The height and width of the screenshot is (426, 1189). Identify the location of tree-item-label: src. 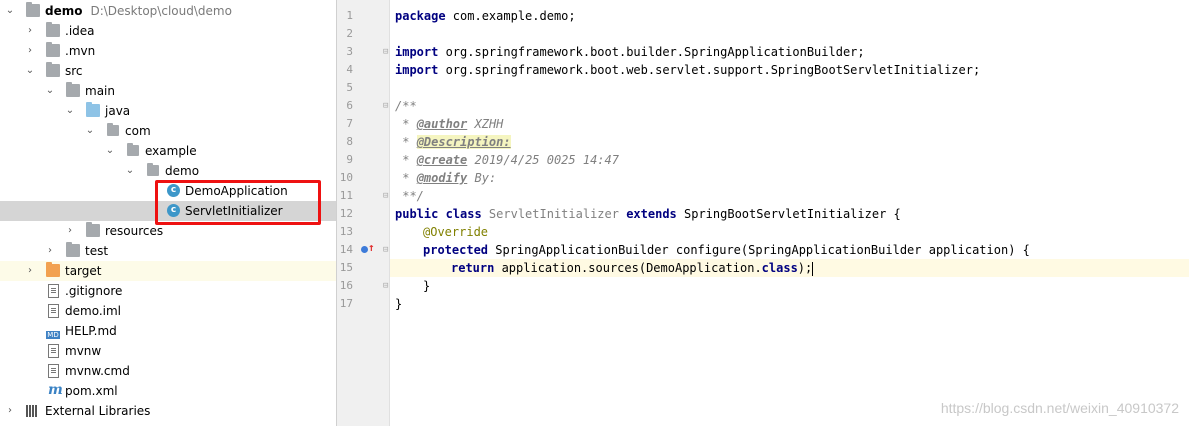
(74, 71).